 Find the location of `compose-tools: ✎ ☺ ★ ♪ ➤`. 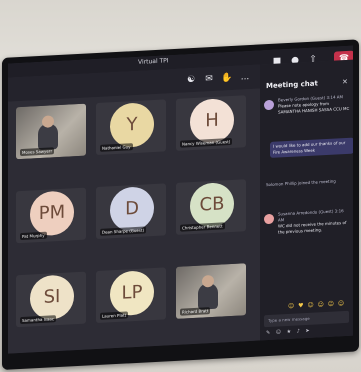

compose-tools: ✎ ☺ ★ ♪ ➤ is located at coordinates (289, 332).